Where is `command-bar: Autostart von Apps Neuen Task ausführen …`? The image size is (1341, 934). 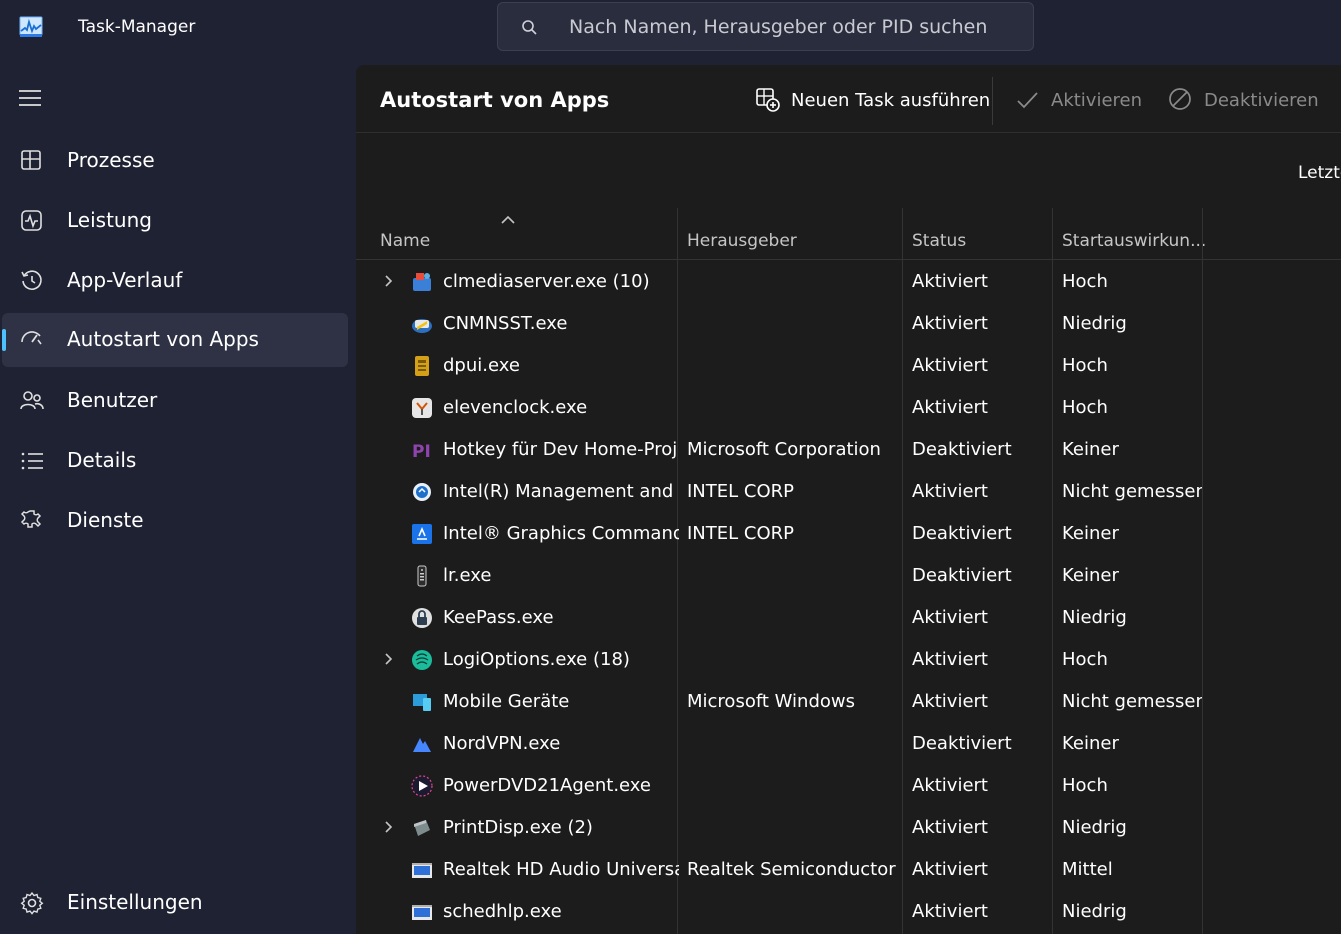 command-bar: Autostart von Apps Neuen Task ausführen … is located at coordinates (848, 99).